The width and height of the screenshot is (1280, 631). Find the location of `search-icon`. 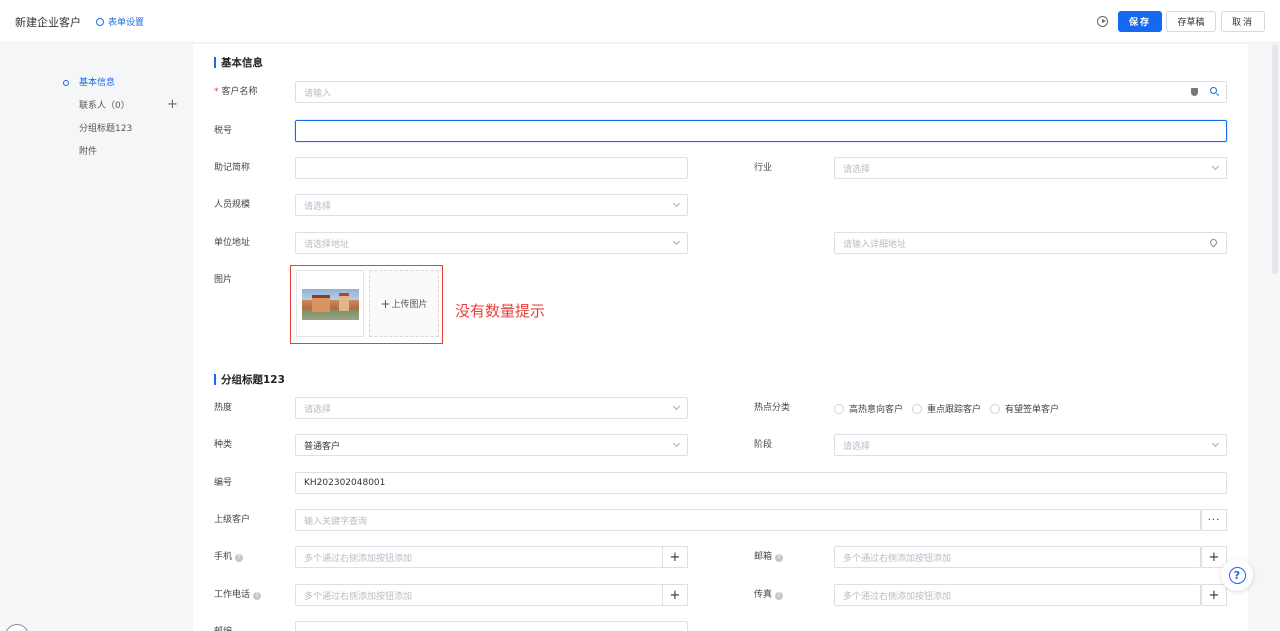

search-icon is located at coordinates (1213, 90).